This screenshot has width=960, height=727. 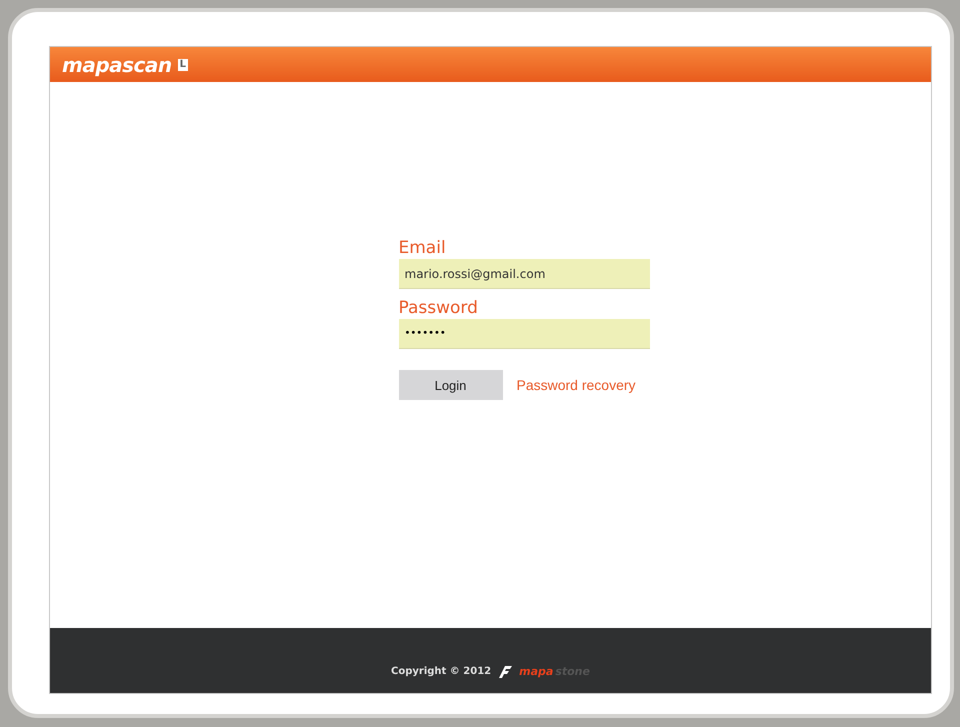 I want to click on login-button: Login, so click(x=450, y=385).